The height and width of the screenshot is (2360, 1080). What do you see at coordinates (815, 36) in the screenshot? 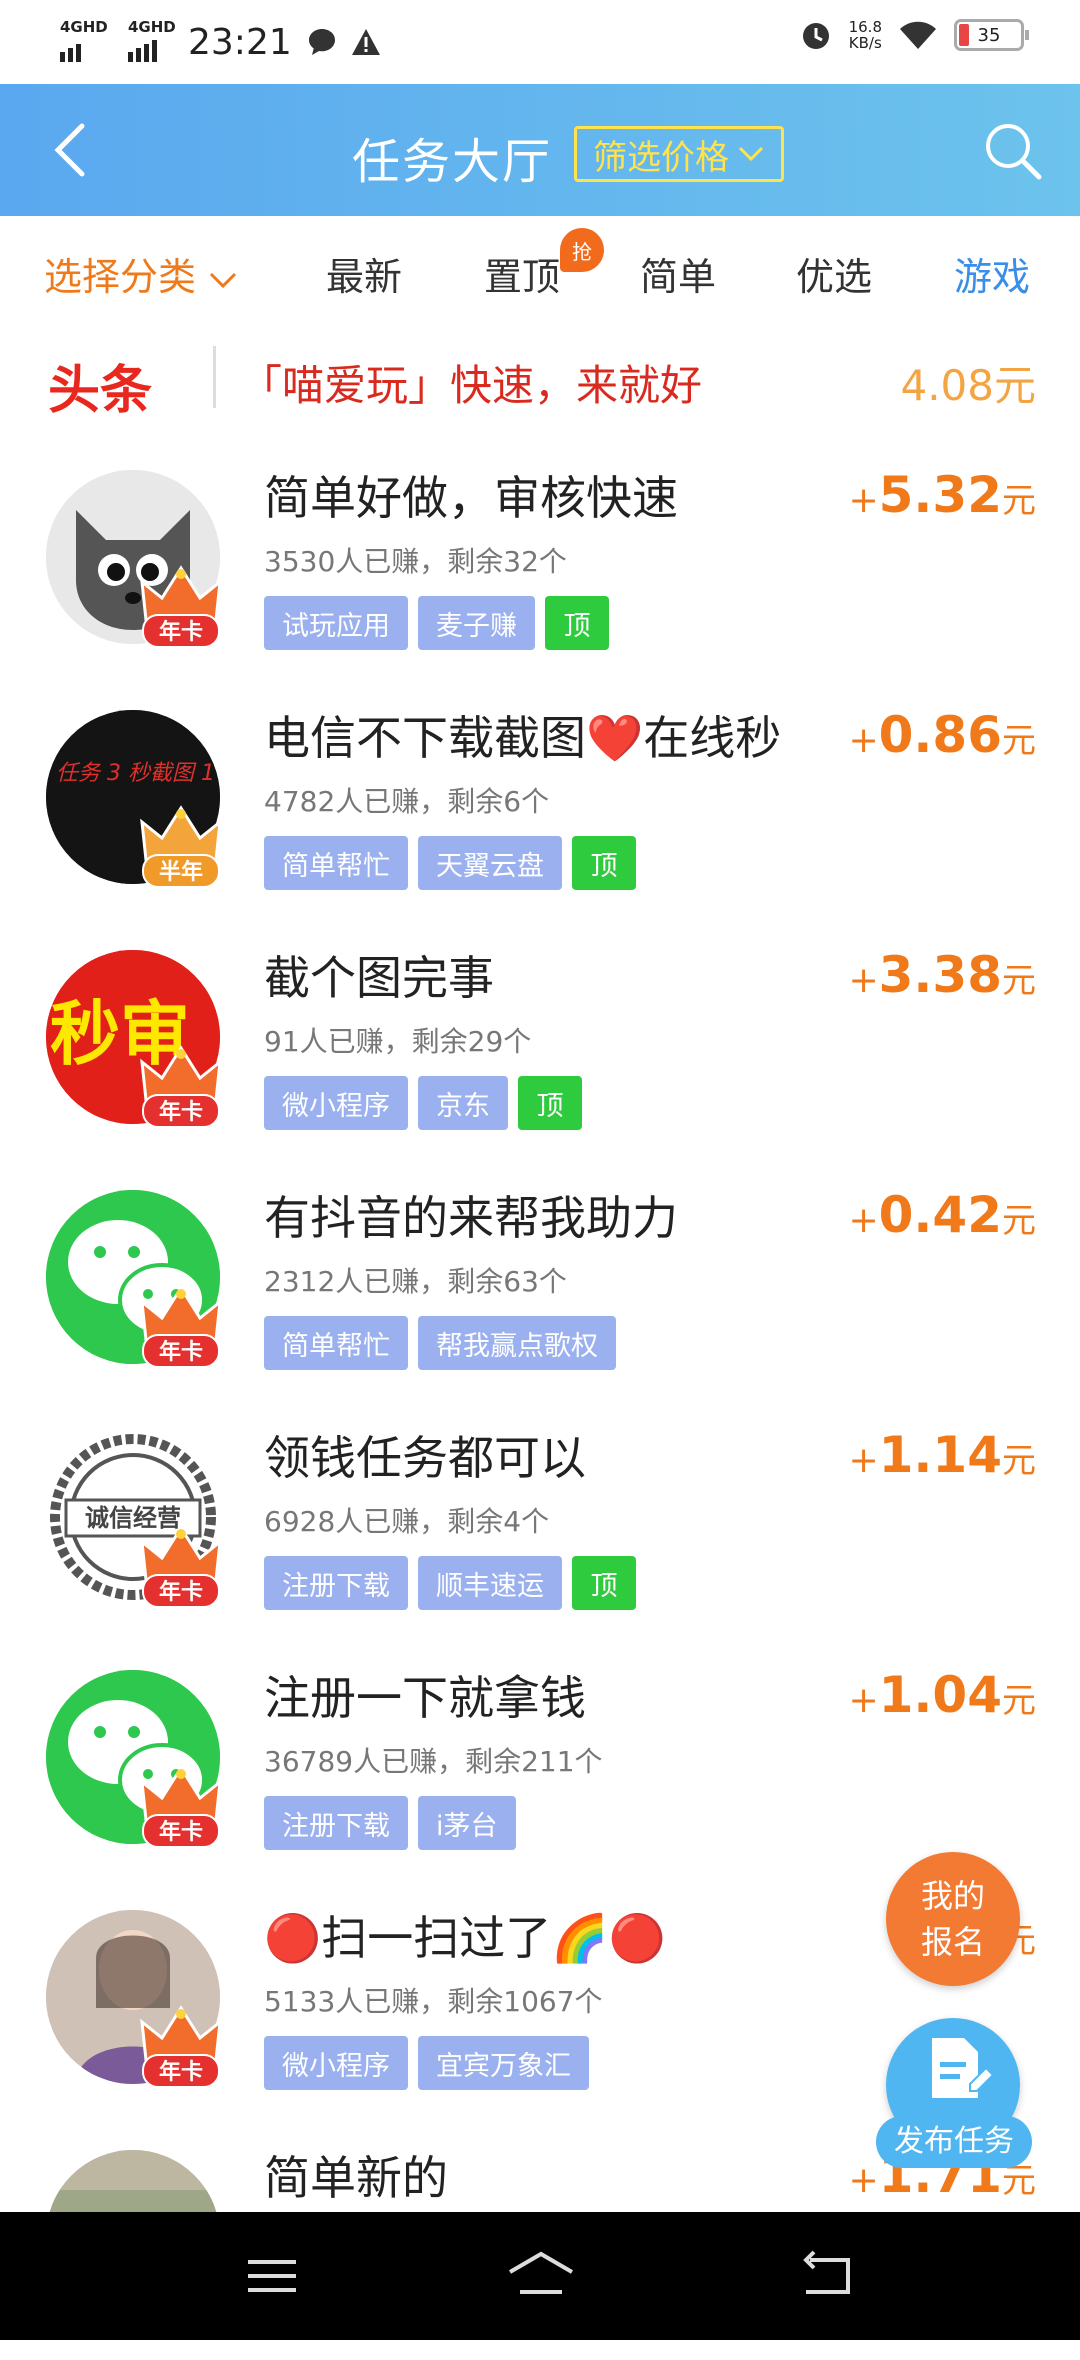
I see `alarm-icon` at bounding box center [815, 36].